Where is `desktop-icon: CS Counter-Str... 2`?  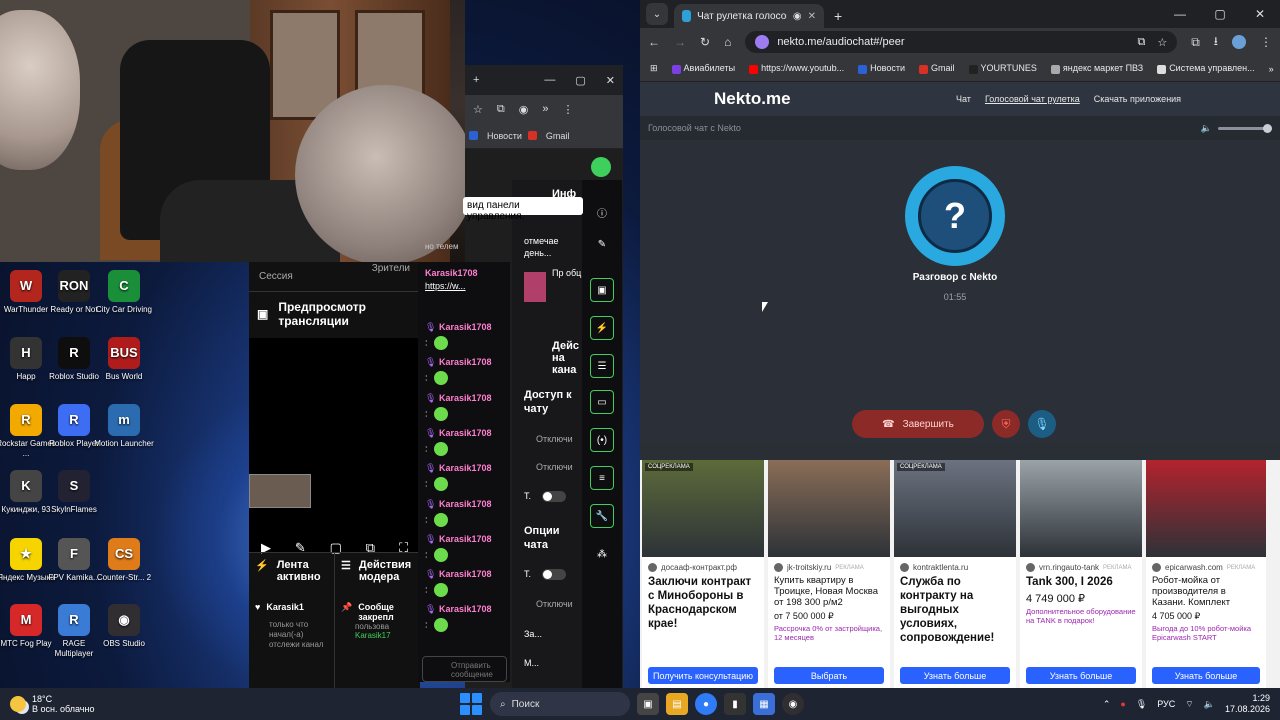 desktop-icon: CS Counter-Str... 2 is located at coordinates (124, 560).